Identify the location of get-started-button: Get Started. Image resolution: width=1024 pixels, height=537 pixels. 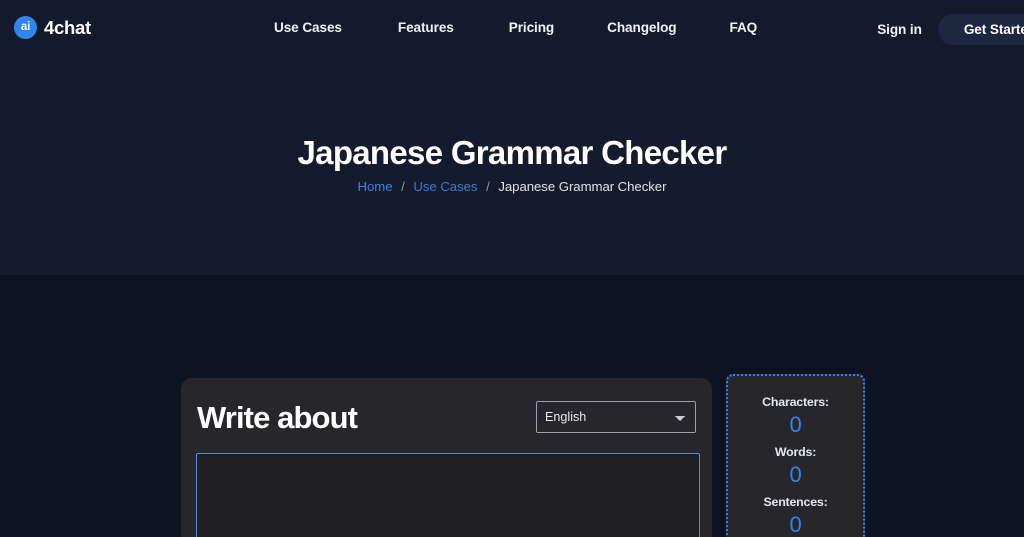
(980, 29).